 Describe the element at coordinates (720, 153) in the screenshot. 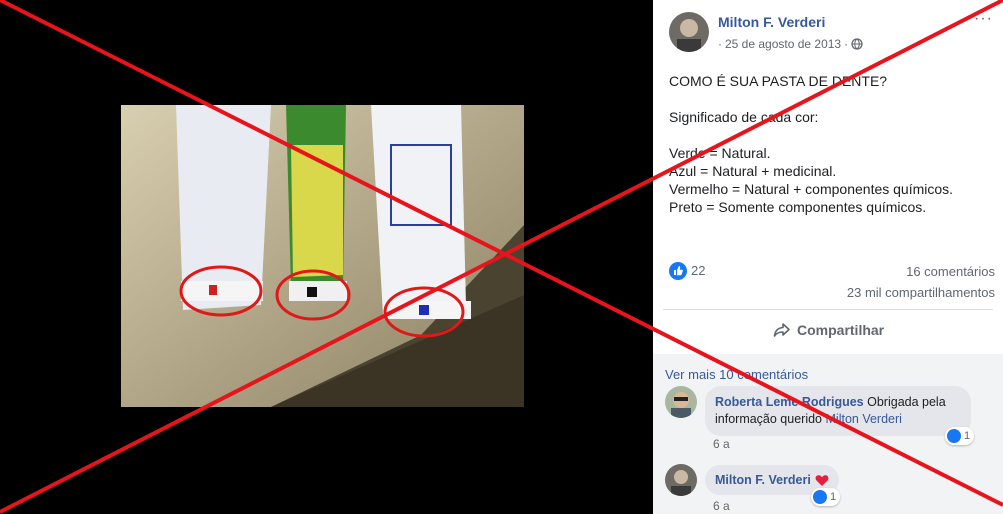

I see `post-text-line: Verde = Natural.` at that location.